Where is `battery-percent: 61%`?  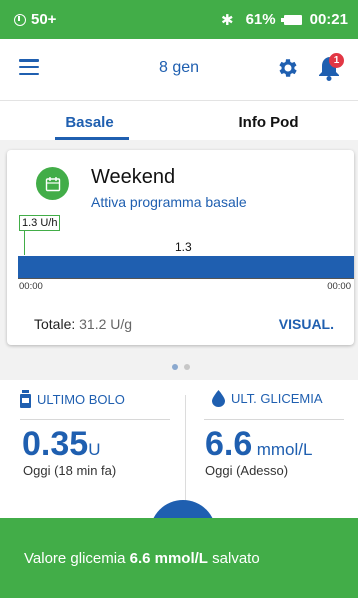
battery-percent: 61% is located at coordinates (260, 19).